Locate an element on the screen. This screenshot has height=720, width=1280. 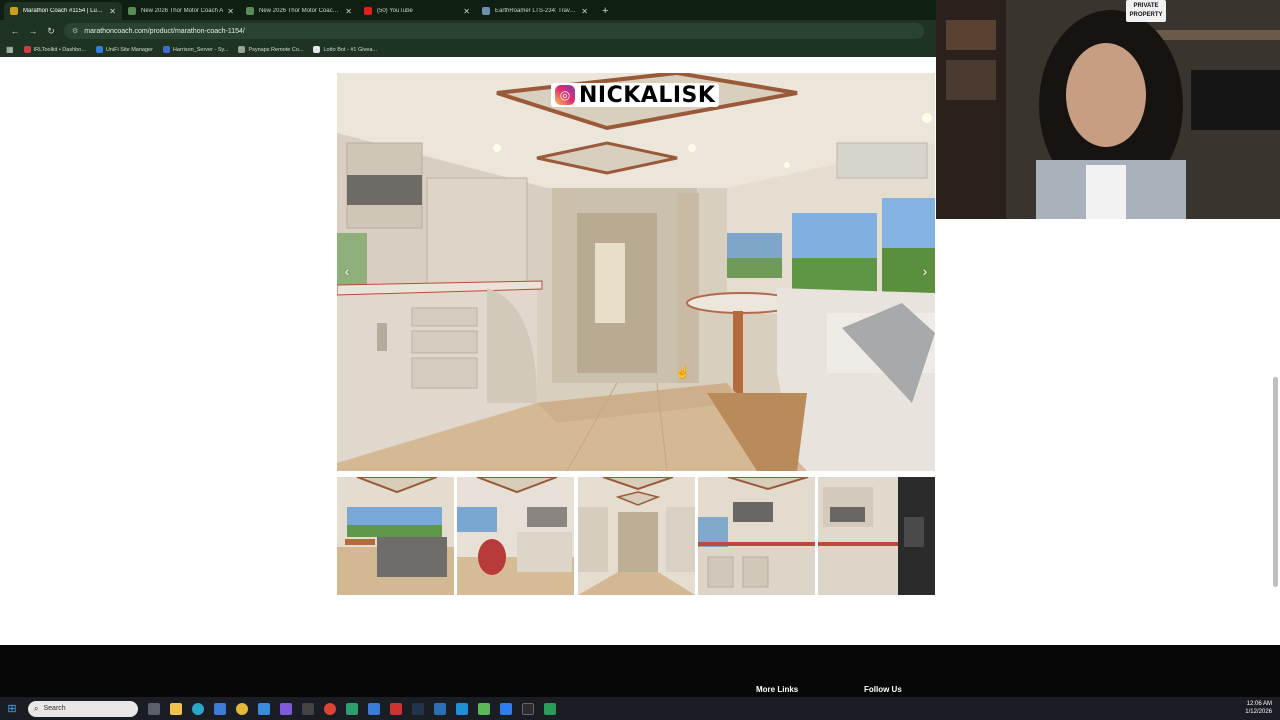
footer-follow-us: Follow Us is located at coordinates (883, 689).